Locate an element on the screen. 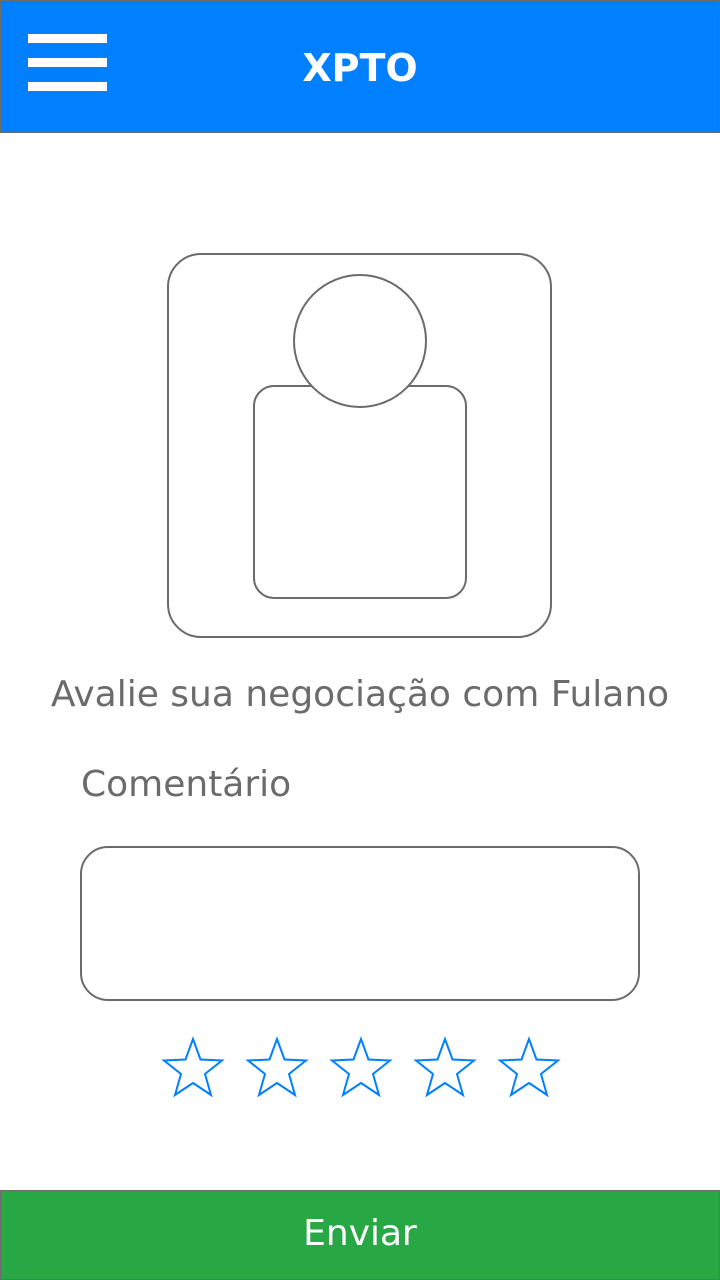 The image size is (720, 1280). star-1-icon is located at coordinates (193, 1068).